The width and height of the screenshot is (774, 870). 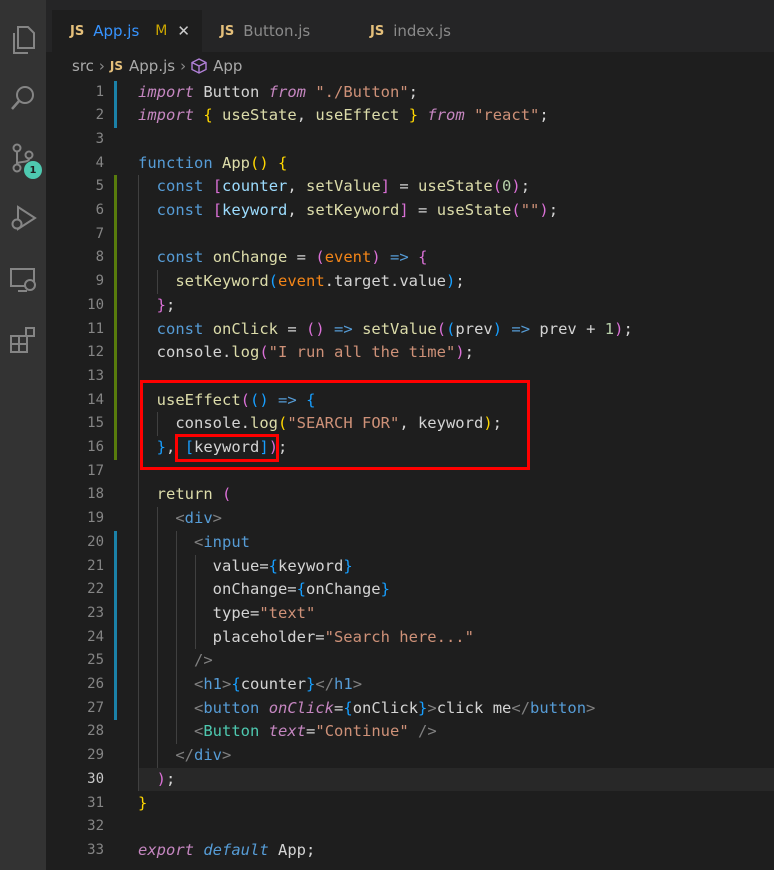 I want to click on source-control-badge: 1, so click(x=33, y=170).